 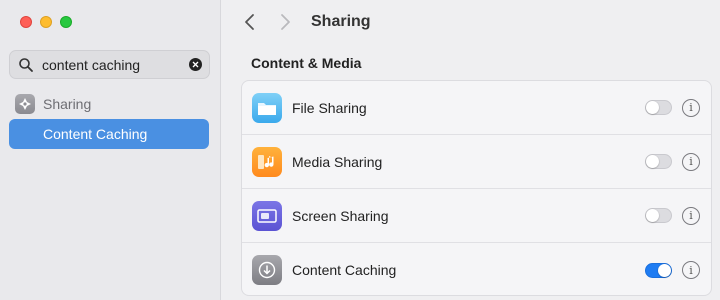 What do you see at coordinates (476, 269) in the screenshot?
I see `list-item-content-caching: Content Caching i` at bounding box center [476, 269].